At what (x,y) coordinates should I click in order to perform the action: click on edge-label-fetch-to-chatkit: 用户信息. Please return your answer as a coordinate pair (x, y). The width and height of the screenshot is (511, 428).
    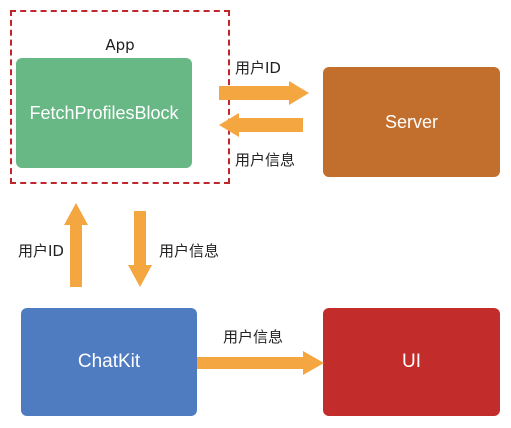
    Looking at the image, I should click on (189, 251).